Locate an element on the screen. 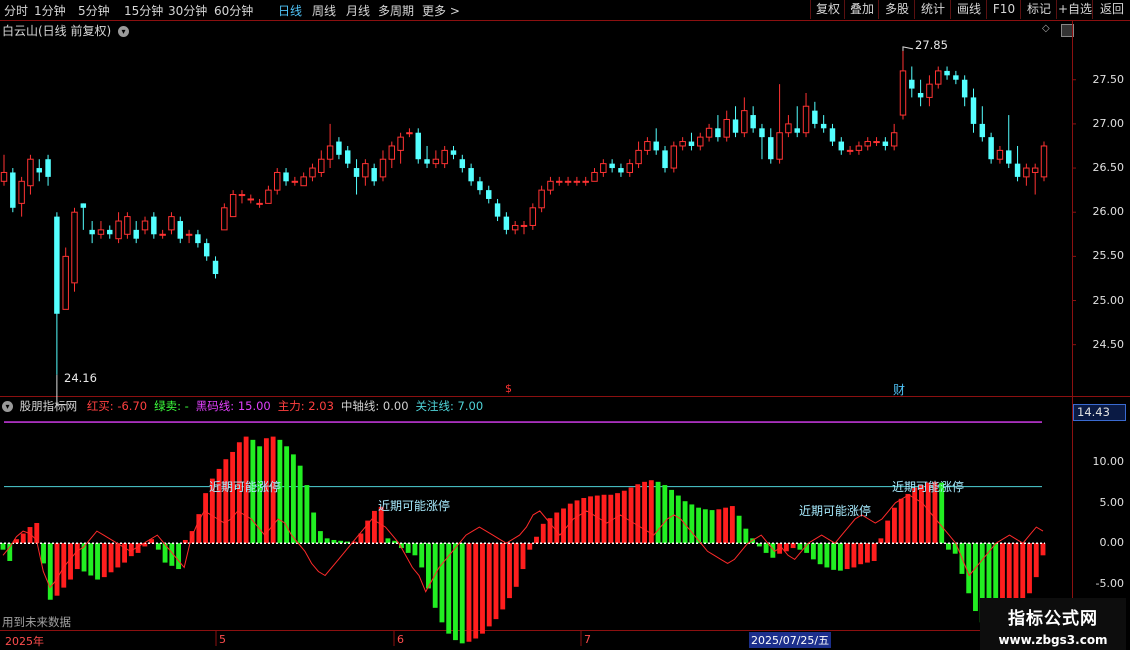 Image resolution: width=1130 pixels, height=650 pixels. indicator-tick-label: 10.00 is located at coordinates (1108, 462).